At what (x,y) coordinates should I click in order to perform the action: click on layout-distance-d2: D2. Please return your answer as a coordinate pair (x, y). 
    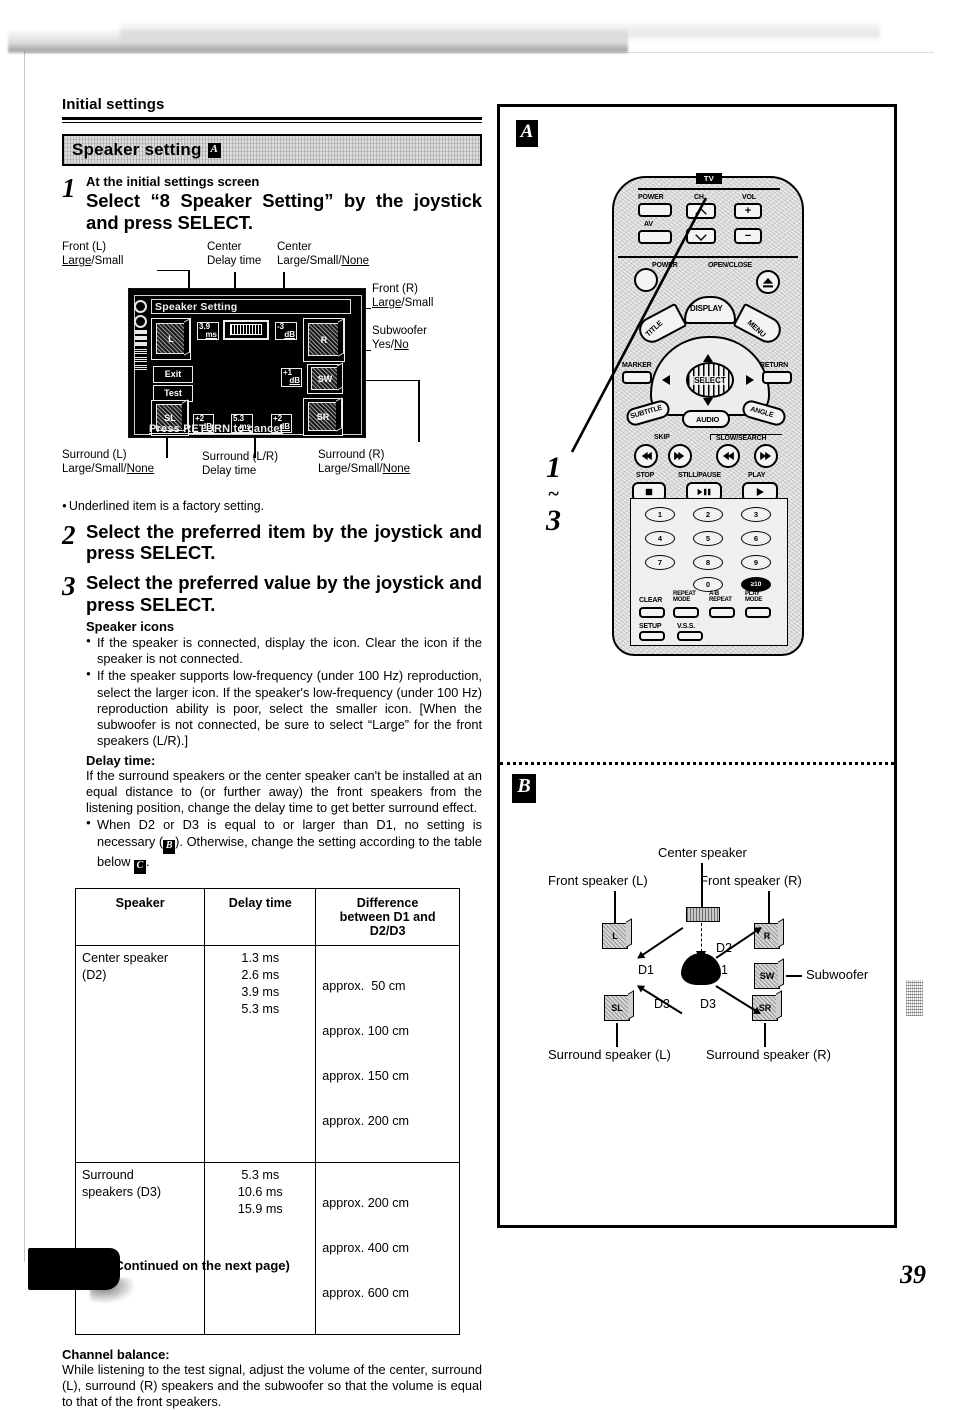
    Looking at the image, I should click on (724, 948).